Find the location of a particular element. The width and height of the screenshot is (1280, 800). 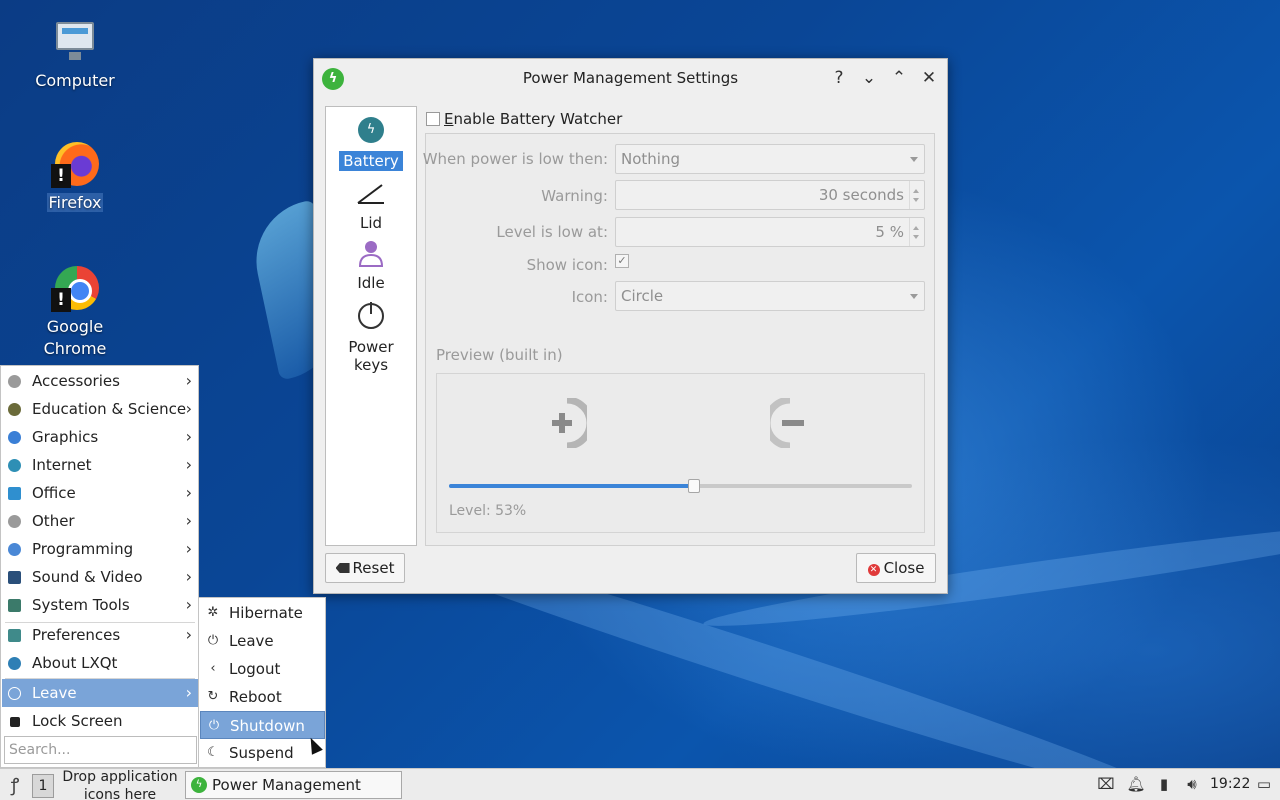

checkbox-box is located at coordinates (433, 119).